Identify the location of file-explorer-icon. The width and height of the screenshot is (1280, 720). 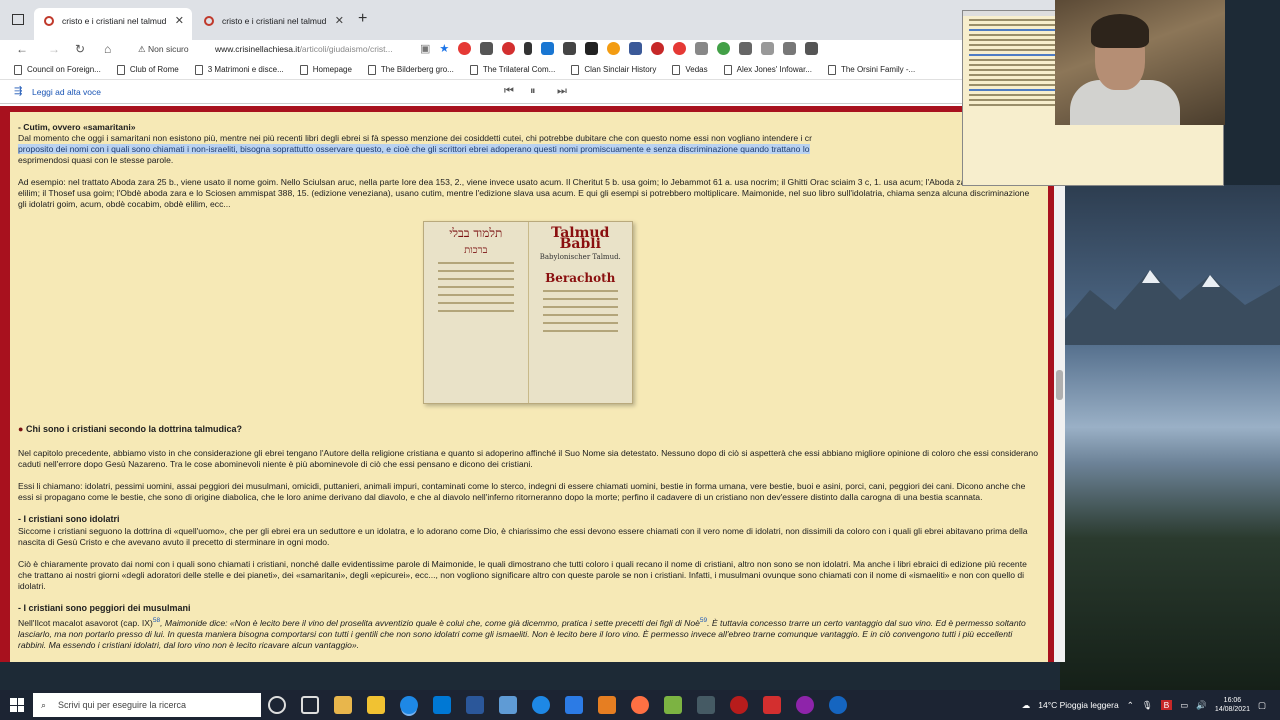
(343, 705).